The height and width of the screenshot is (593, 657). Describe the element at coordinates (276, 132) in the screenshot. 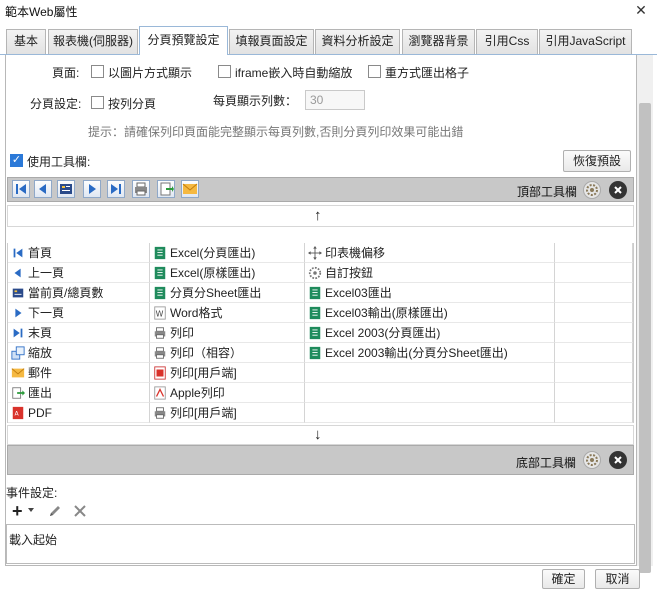

I see `paging-hint: 提示：請確保列印頁面能完整顯示每頁列數,否則分頁列印效果可能出錯` at that location.